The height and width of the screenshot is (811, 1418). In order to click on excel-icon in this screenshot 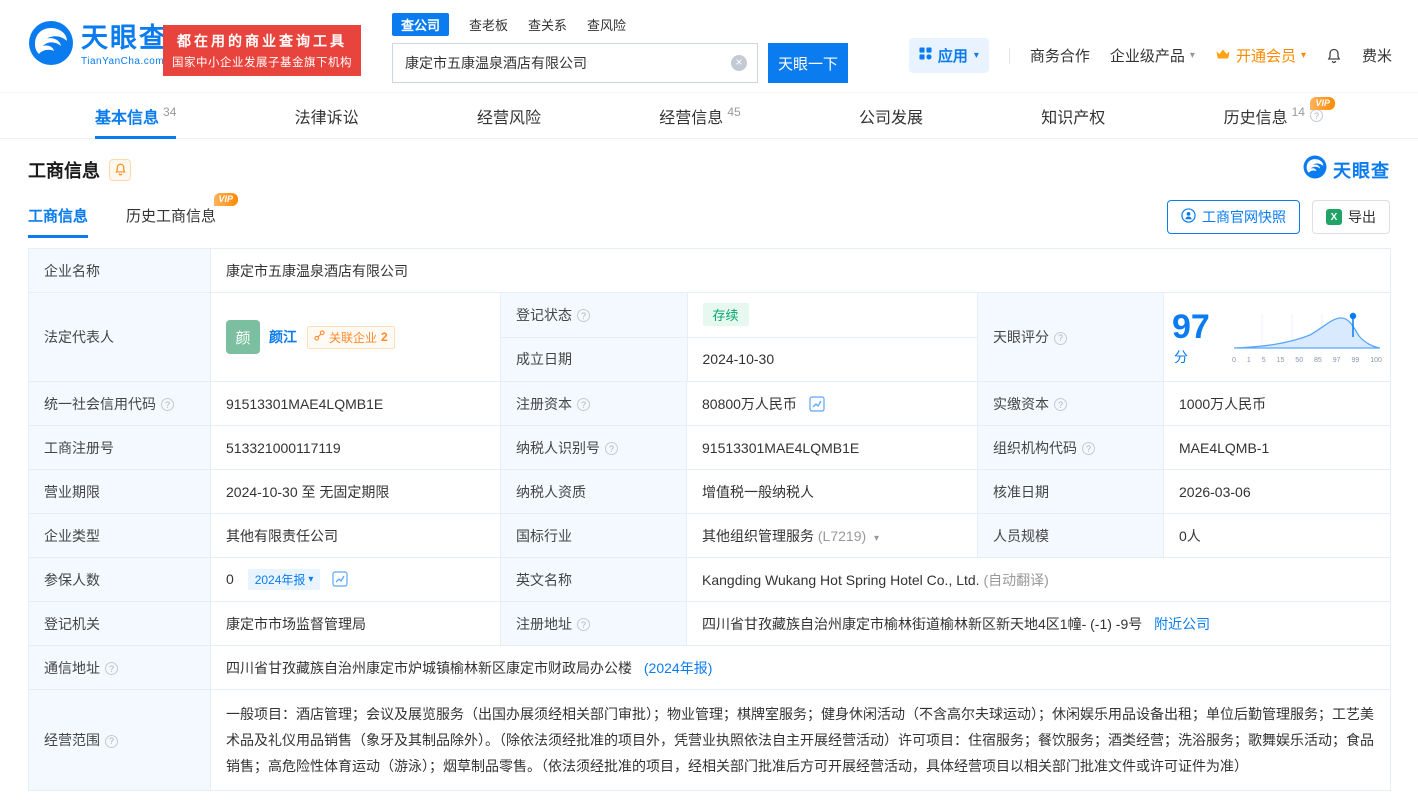, I will do `click(1334, 217)`.